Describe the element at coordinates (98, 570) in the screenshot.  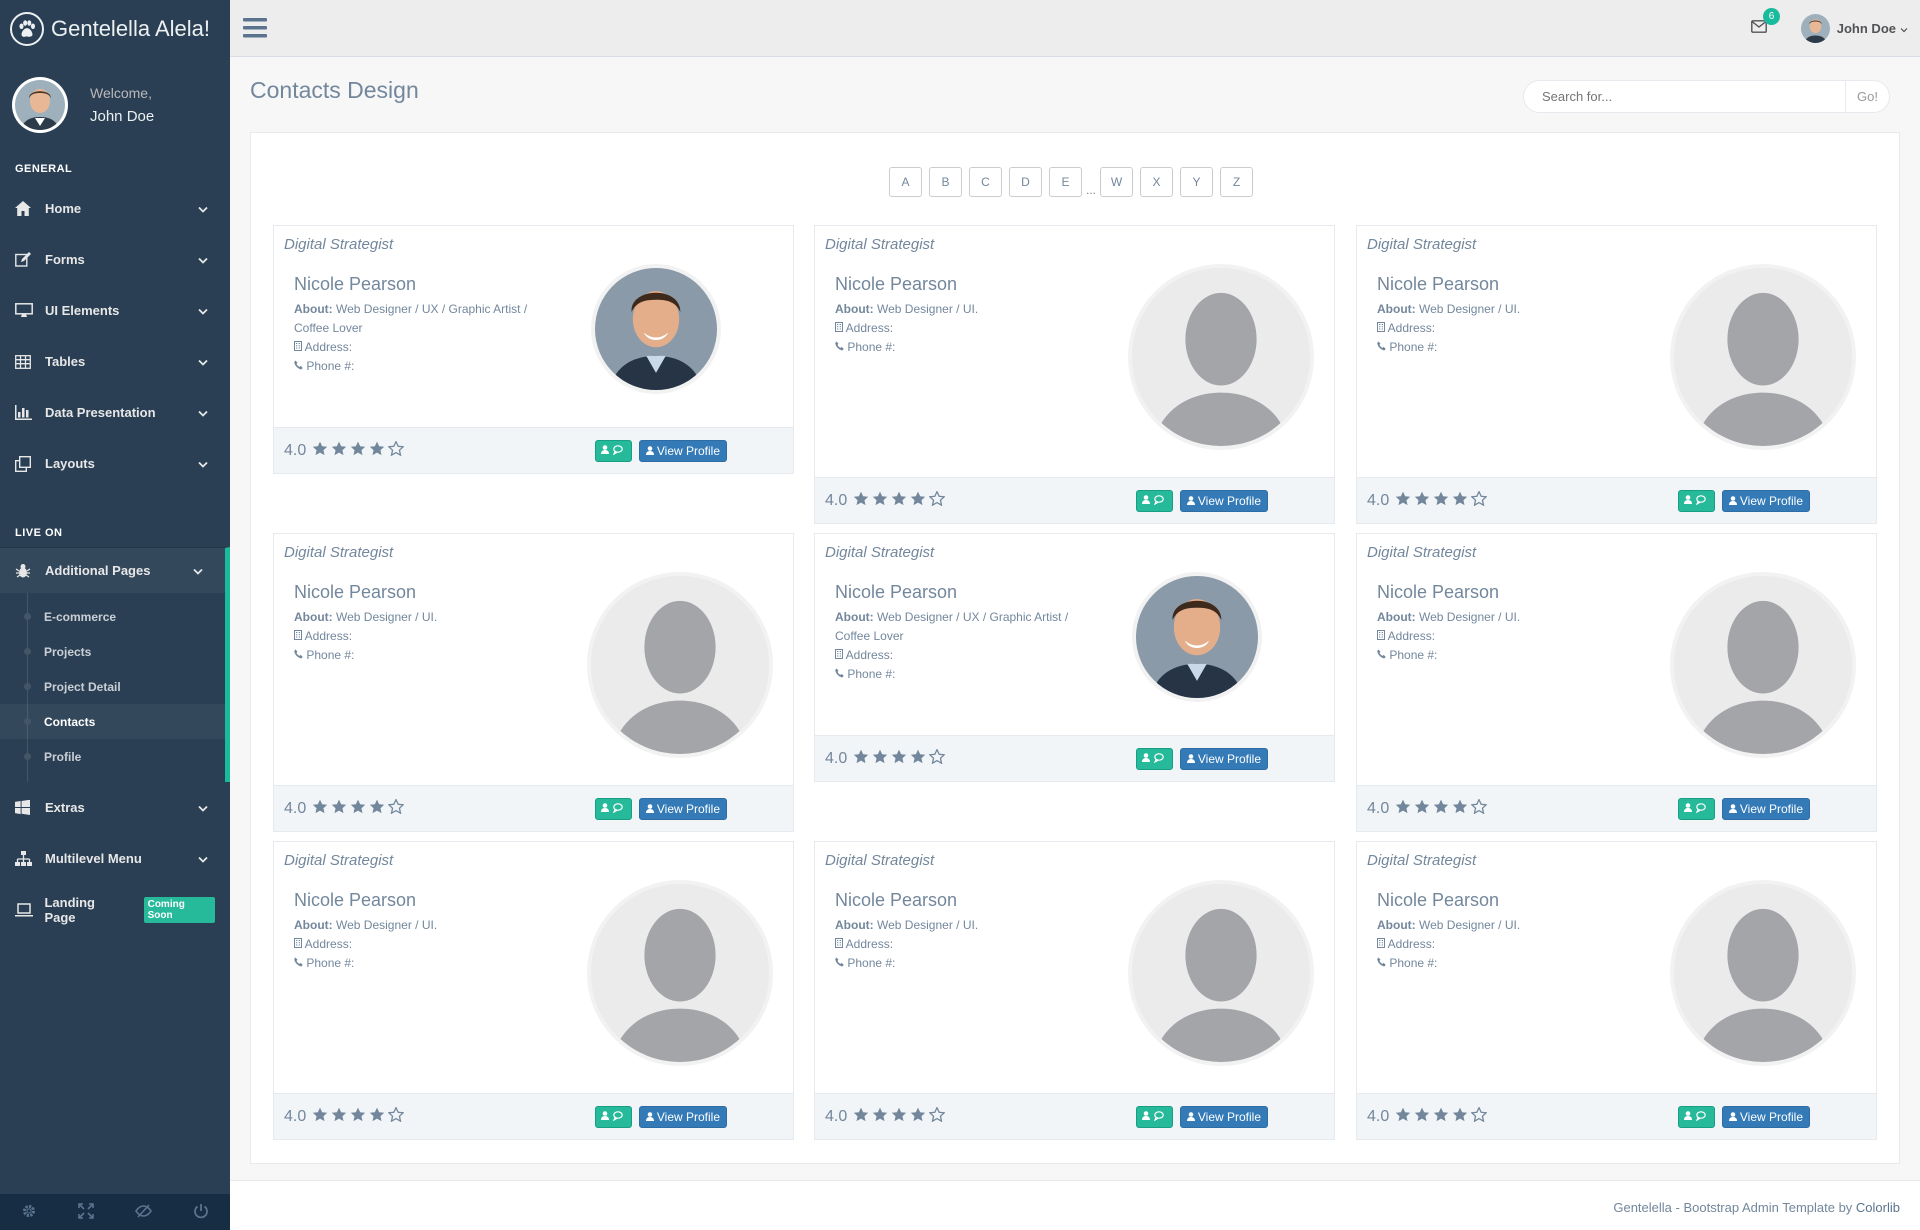
I see `sidebar-item-label: Additional Pages` at that location.